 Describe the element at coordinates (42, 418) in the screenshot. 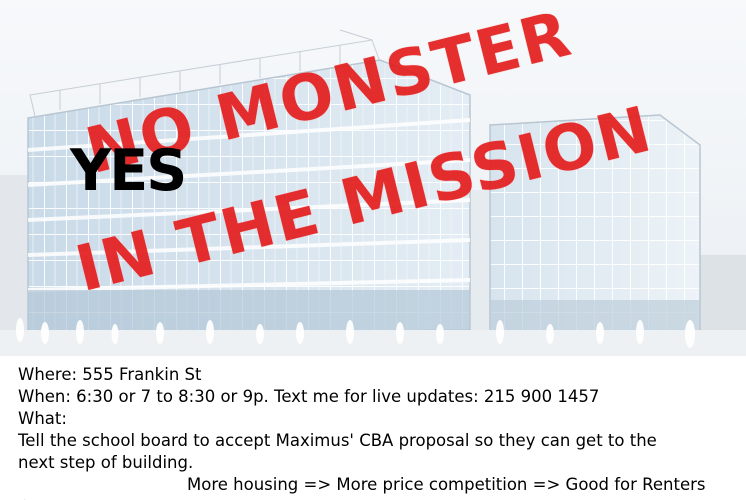

I see `what-line: What:` at that location.